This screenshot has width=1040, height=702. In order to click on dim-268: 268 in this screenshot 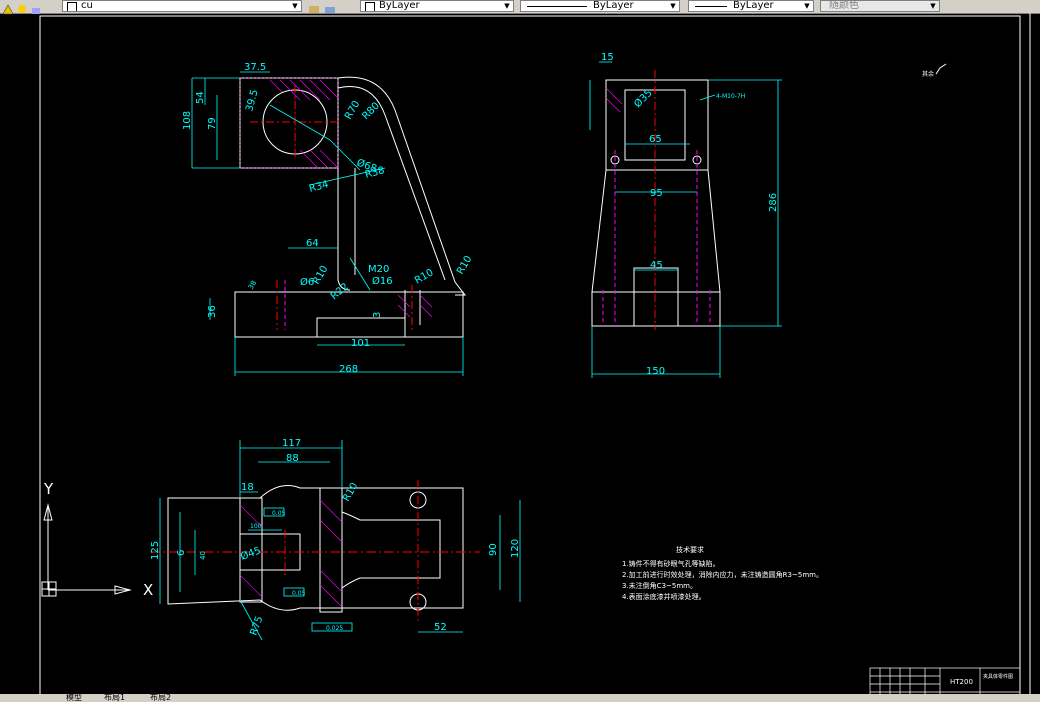, I will do `click(348, 369)`.